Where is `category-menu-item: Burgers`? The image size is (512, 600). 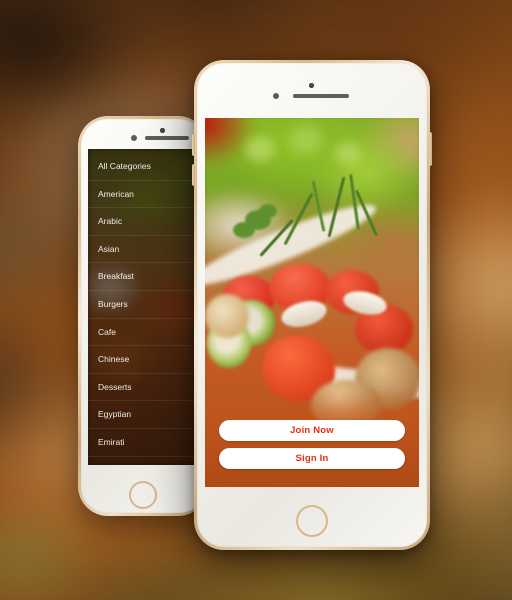 category-menu-item: Burgers is located at coordinates (143, 305).